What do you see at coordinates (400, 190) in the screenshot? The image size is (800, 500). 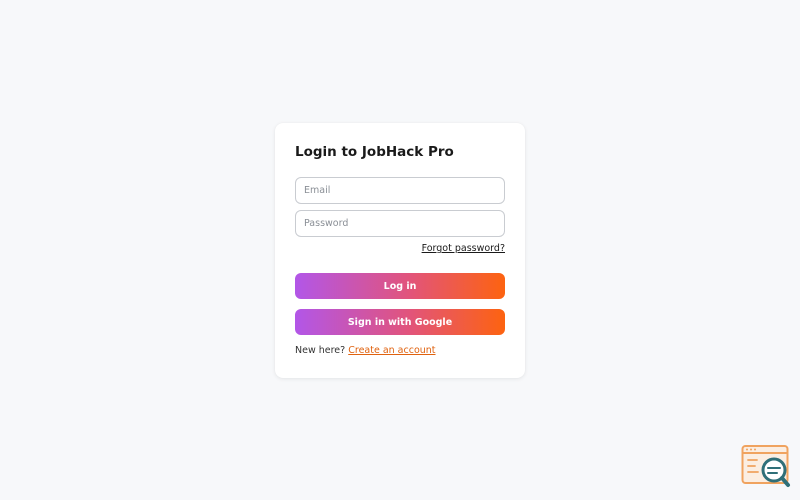 I see `email-field` at bounding box center [400, 190].